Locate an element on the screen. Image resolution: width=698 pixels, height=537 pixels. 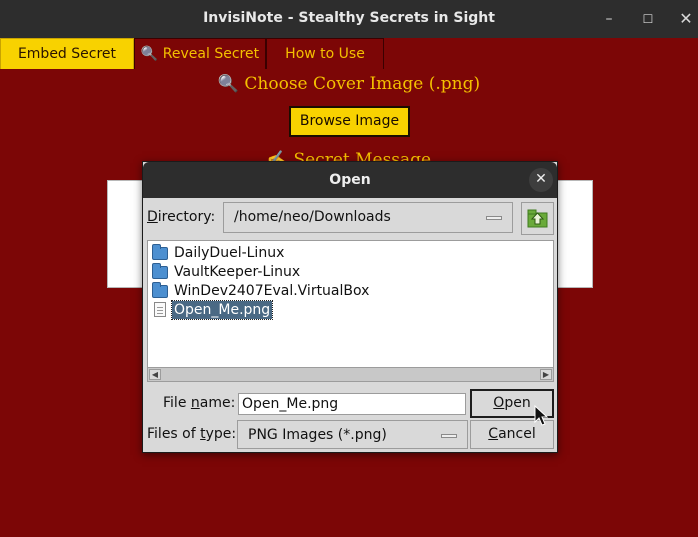
mouse-cursor-icon is located at coordinates (541, 415).